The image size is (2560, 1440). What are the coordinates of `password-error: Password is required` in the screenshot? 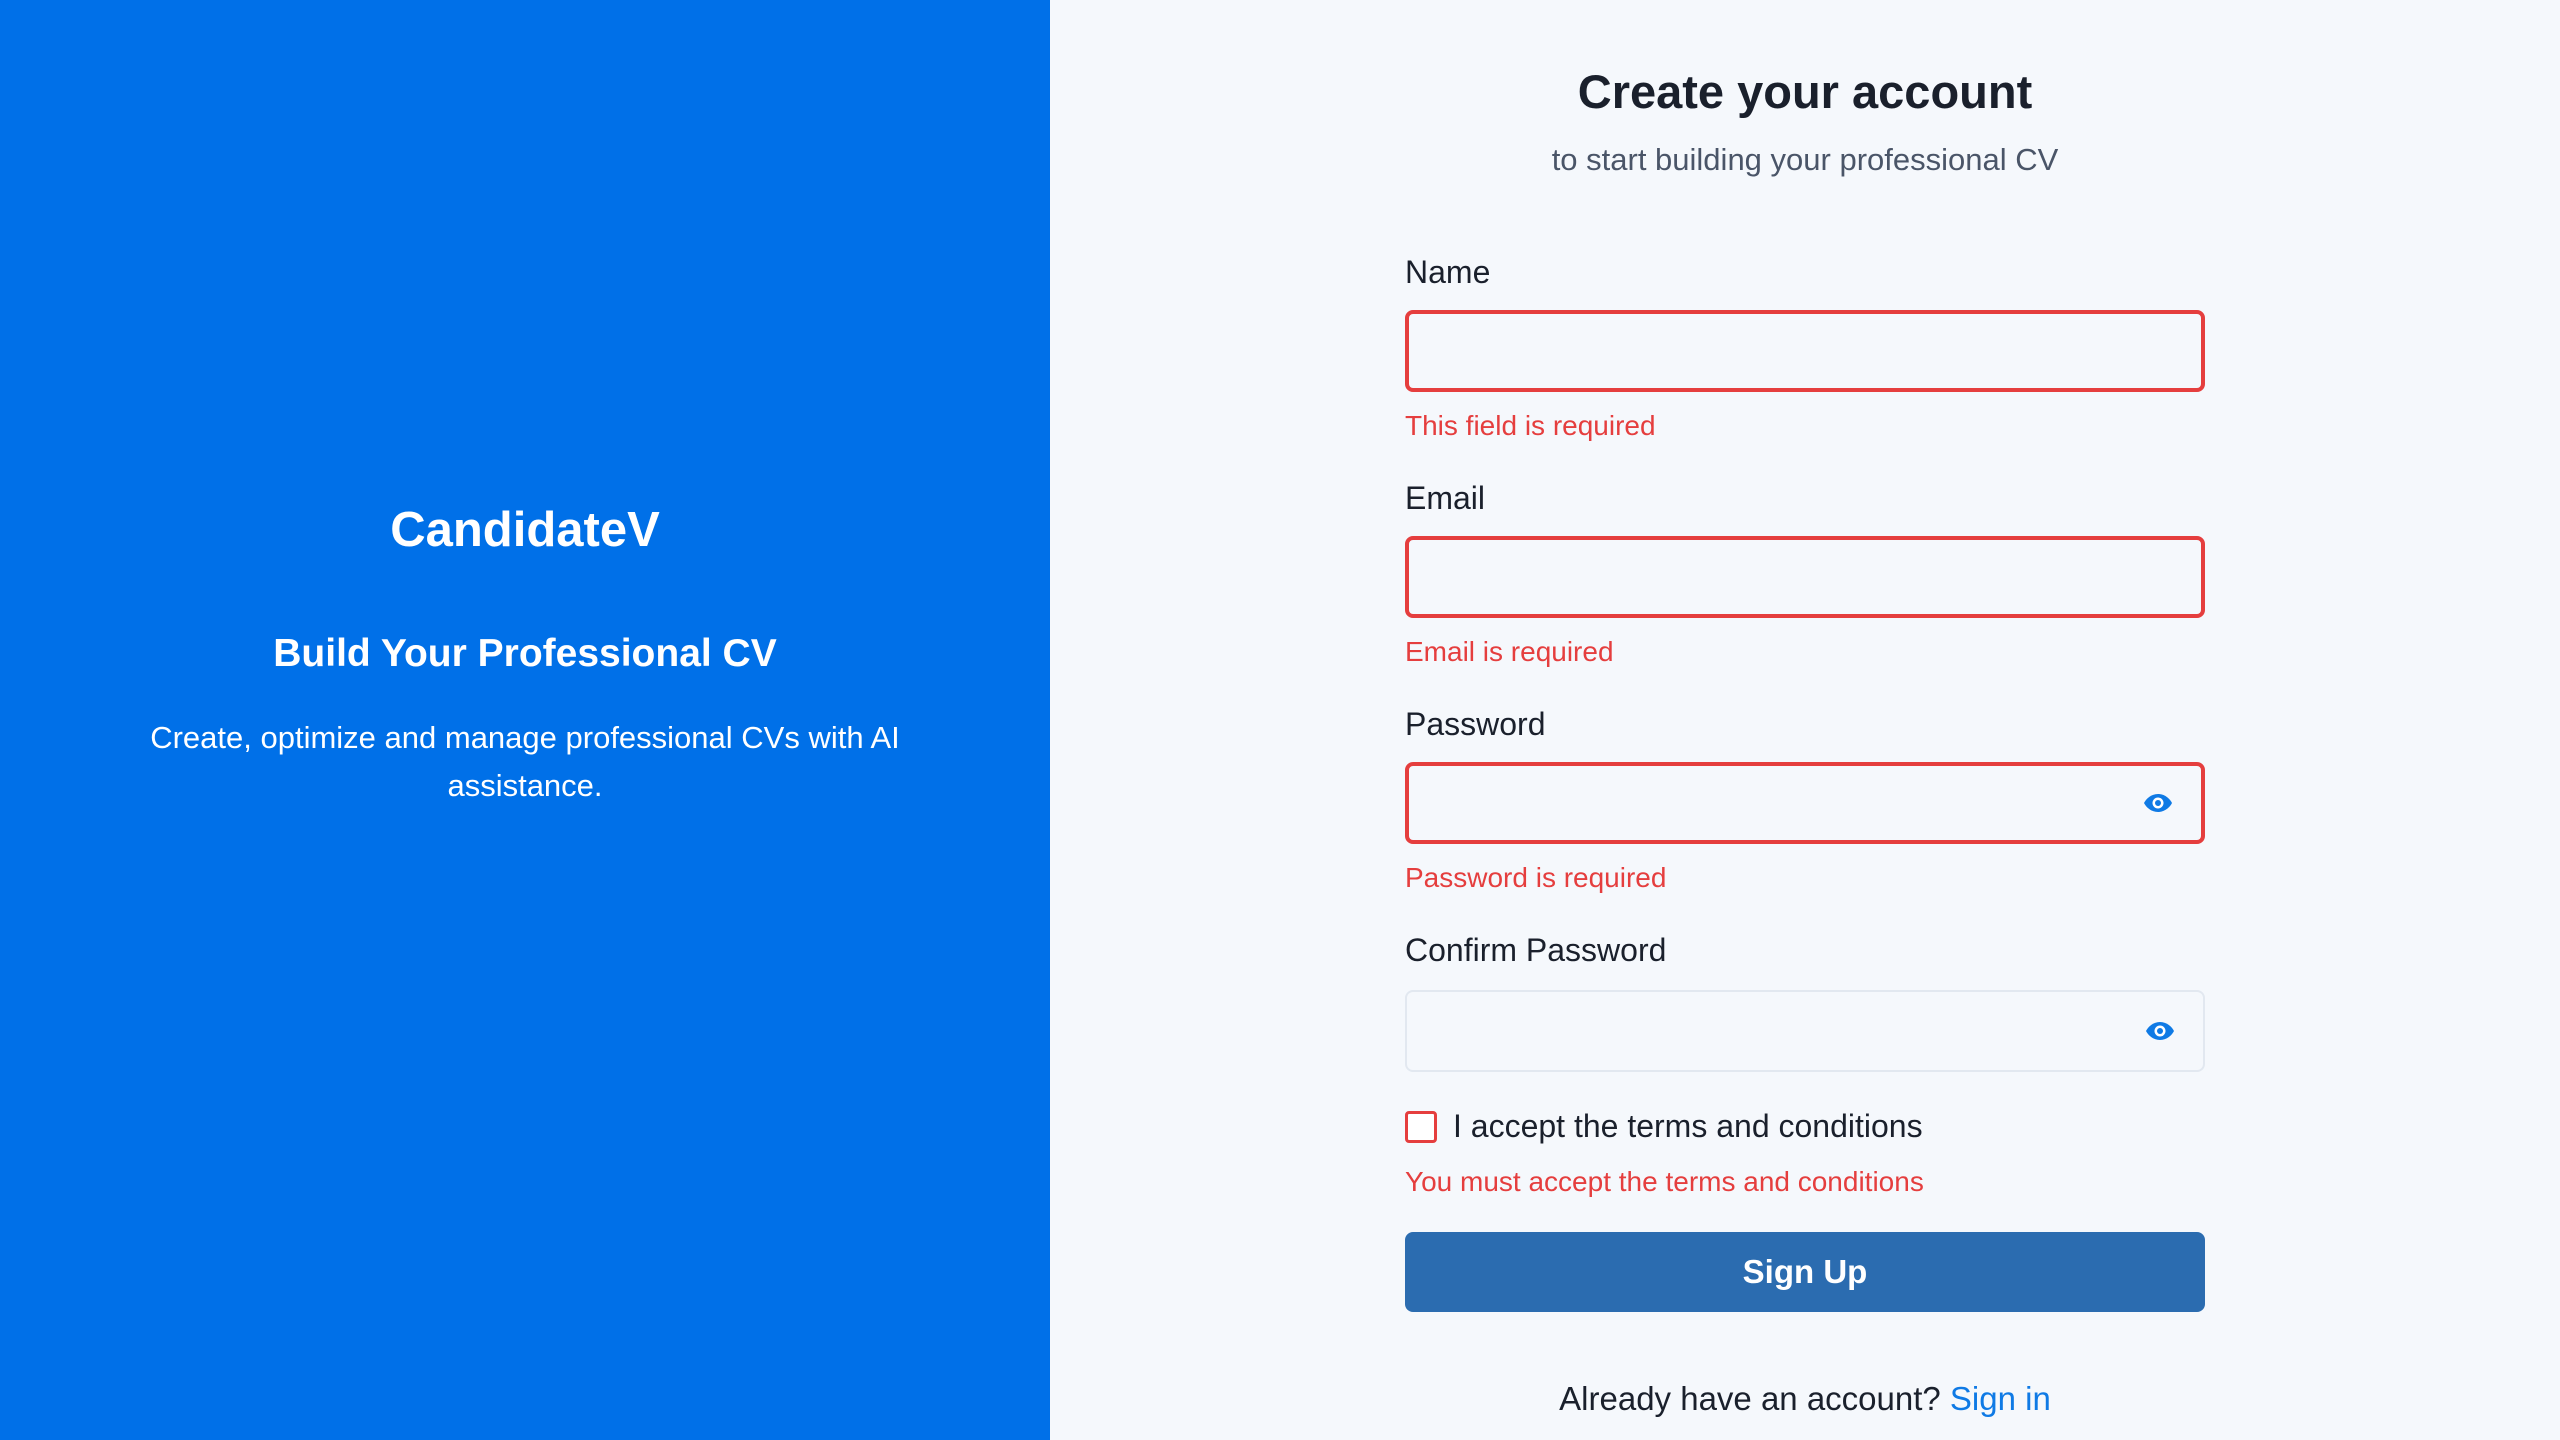 It's located at (1536, 877).